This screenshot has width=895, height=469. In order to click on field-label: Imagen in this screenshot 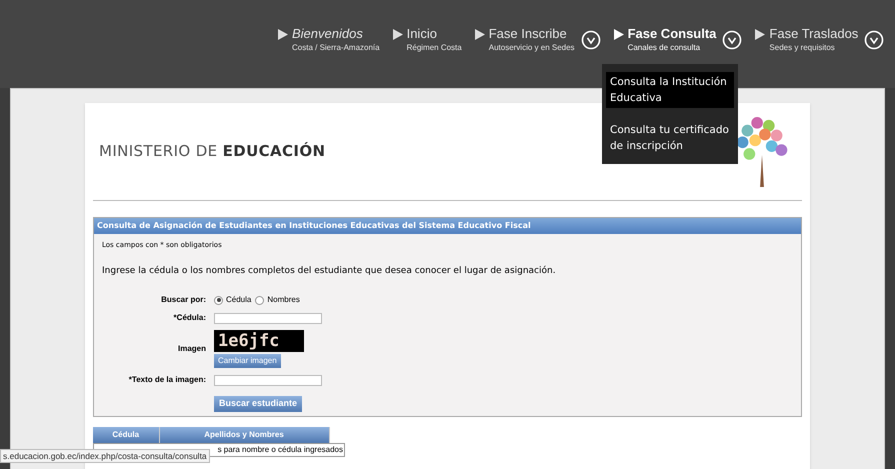, I will do `click(191, 349)`.